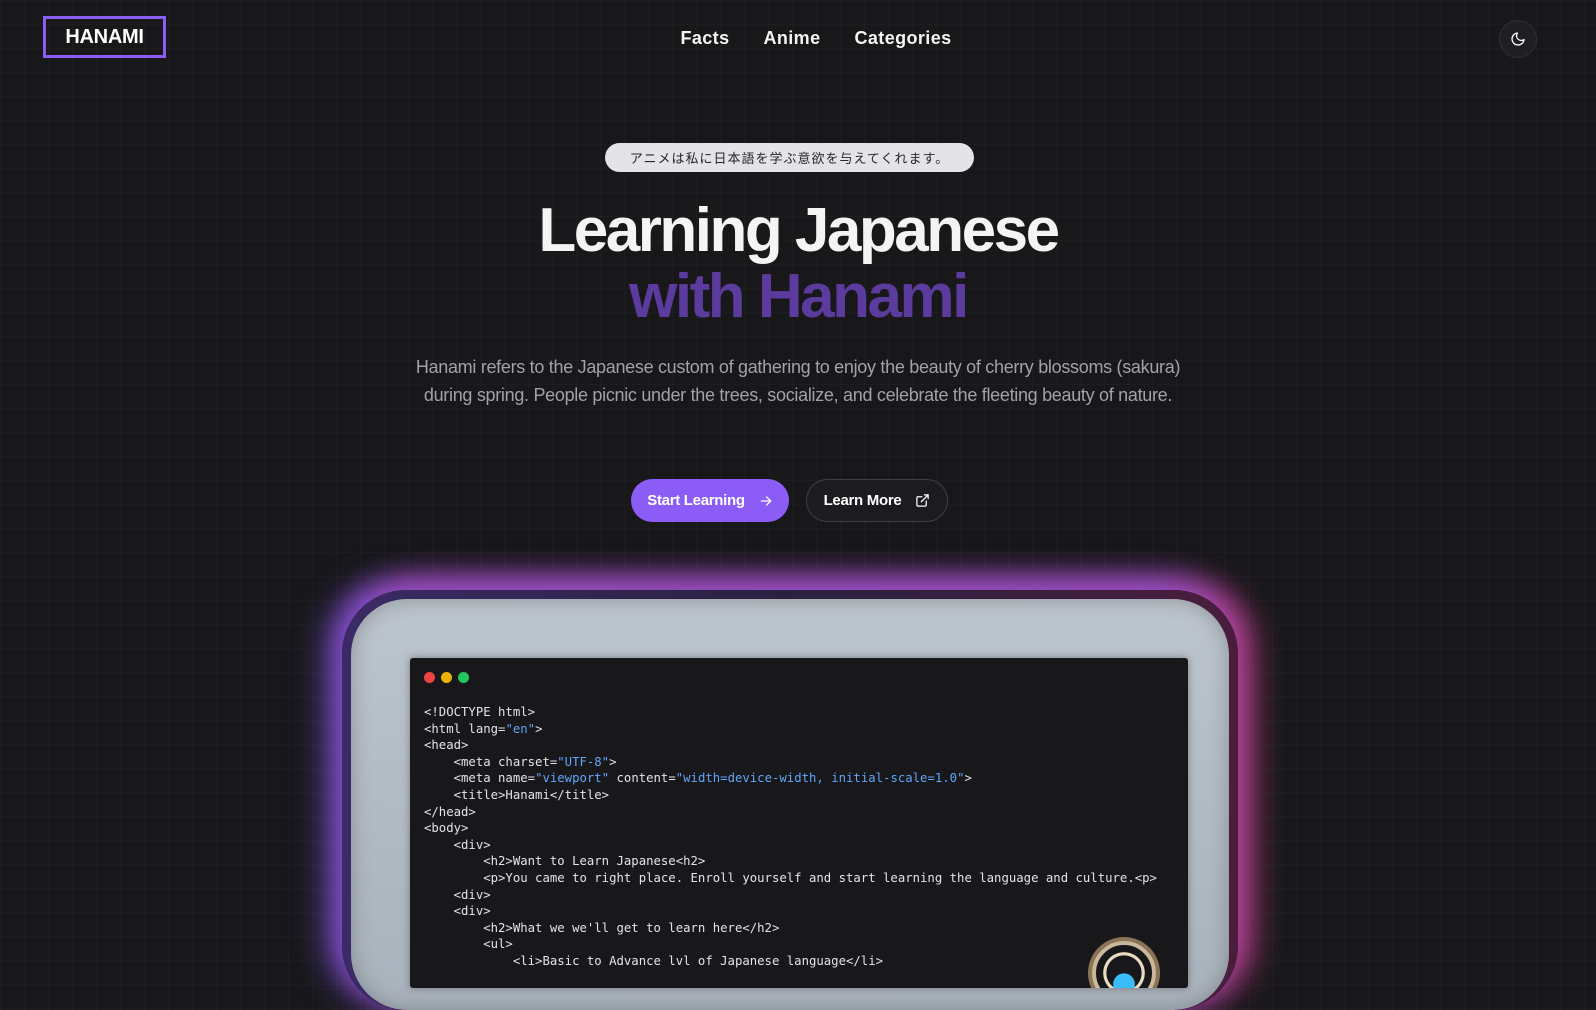  What do you see at coordinates (704, 38) in the screenshot?
I see `nav-item-facts: Facts` at bounding box center [704, 38].